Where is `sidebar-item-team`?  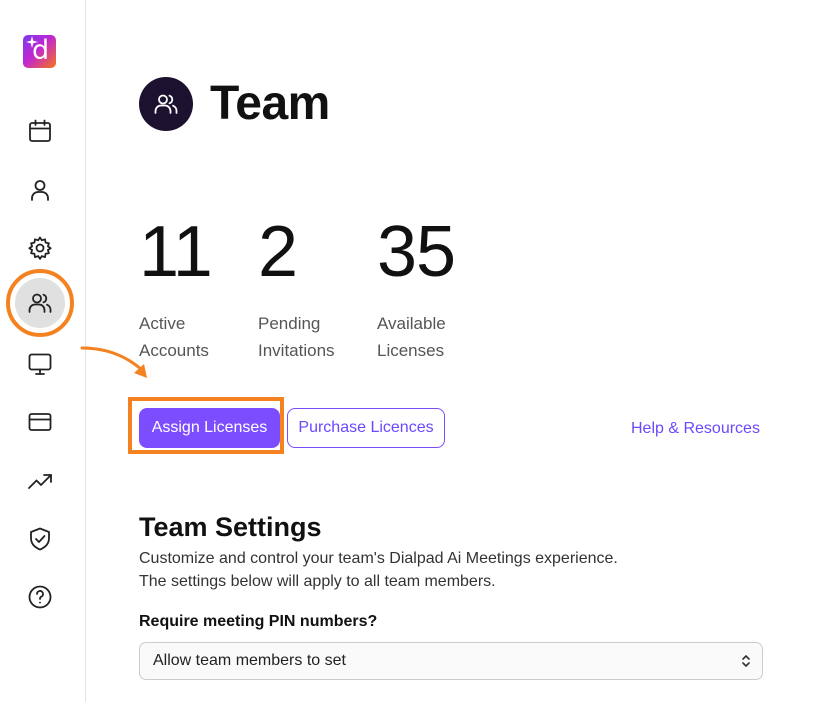
sidebar-item-team is located at coordinates (40, 303).